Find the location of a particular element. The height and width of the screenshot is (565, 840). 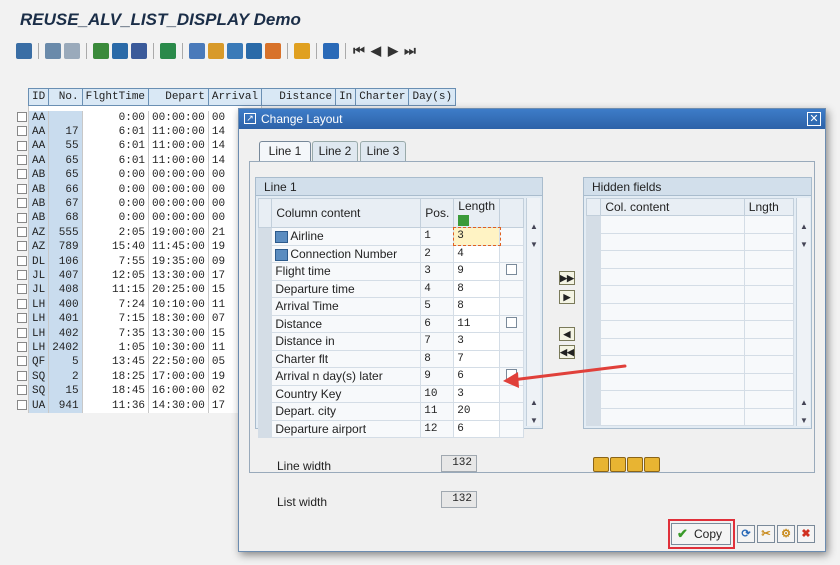

list-item: Distance in 7 3 is located at coordinates (390, 341).